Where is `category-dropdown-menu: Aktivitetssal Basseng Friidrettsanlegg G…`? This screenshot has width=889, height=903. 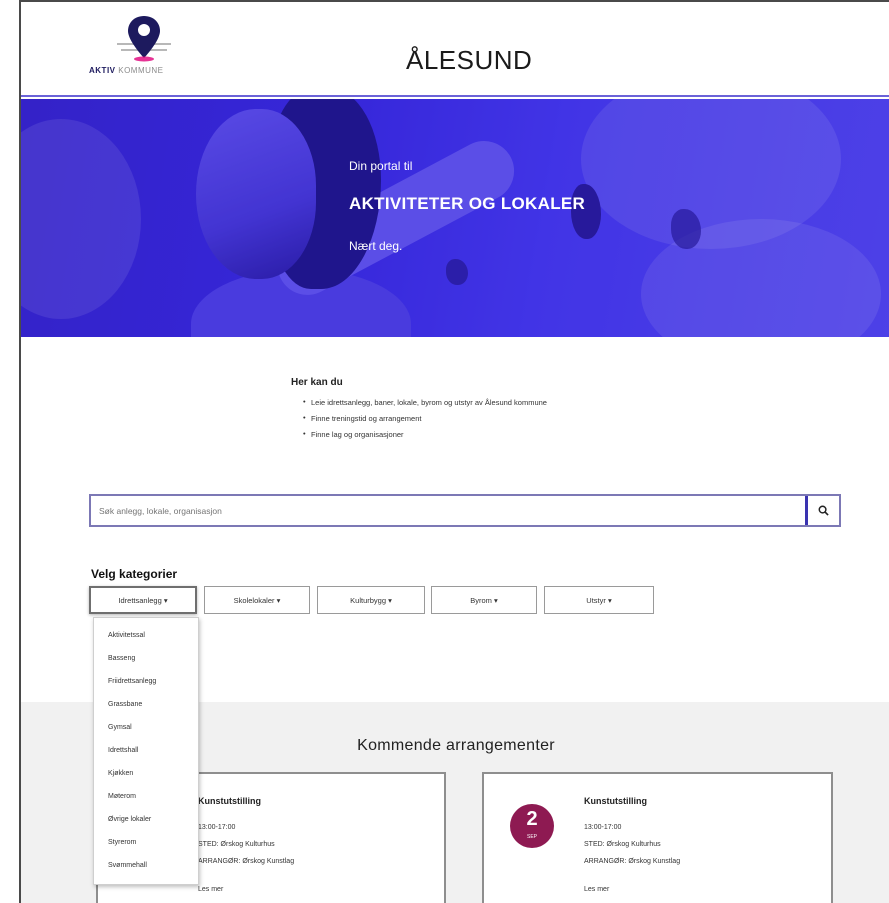
category-dropdown-menu: Aktivitetssal Basseng Friidrettsanlegg G… is located at coordinates (146, 751).